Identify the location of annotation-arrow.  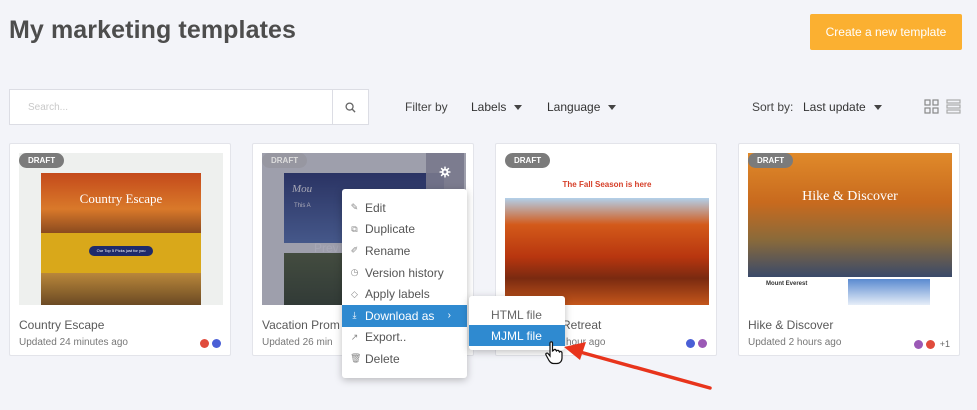
(638, 366).